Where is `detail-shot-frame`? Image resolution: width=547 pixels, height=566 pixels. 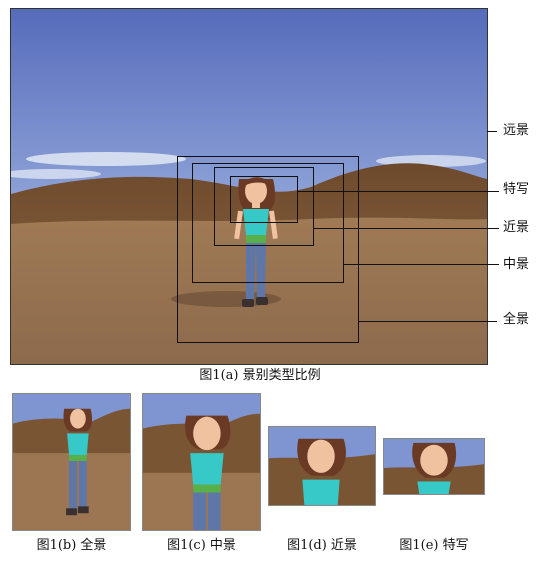 detail-shot-frame is located at coordinates (264, 199).